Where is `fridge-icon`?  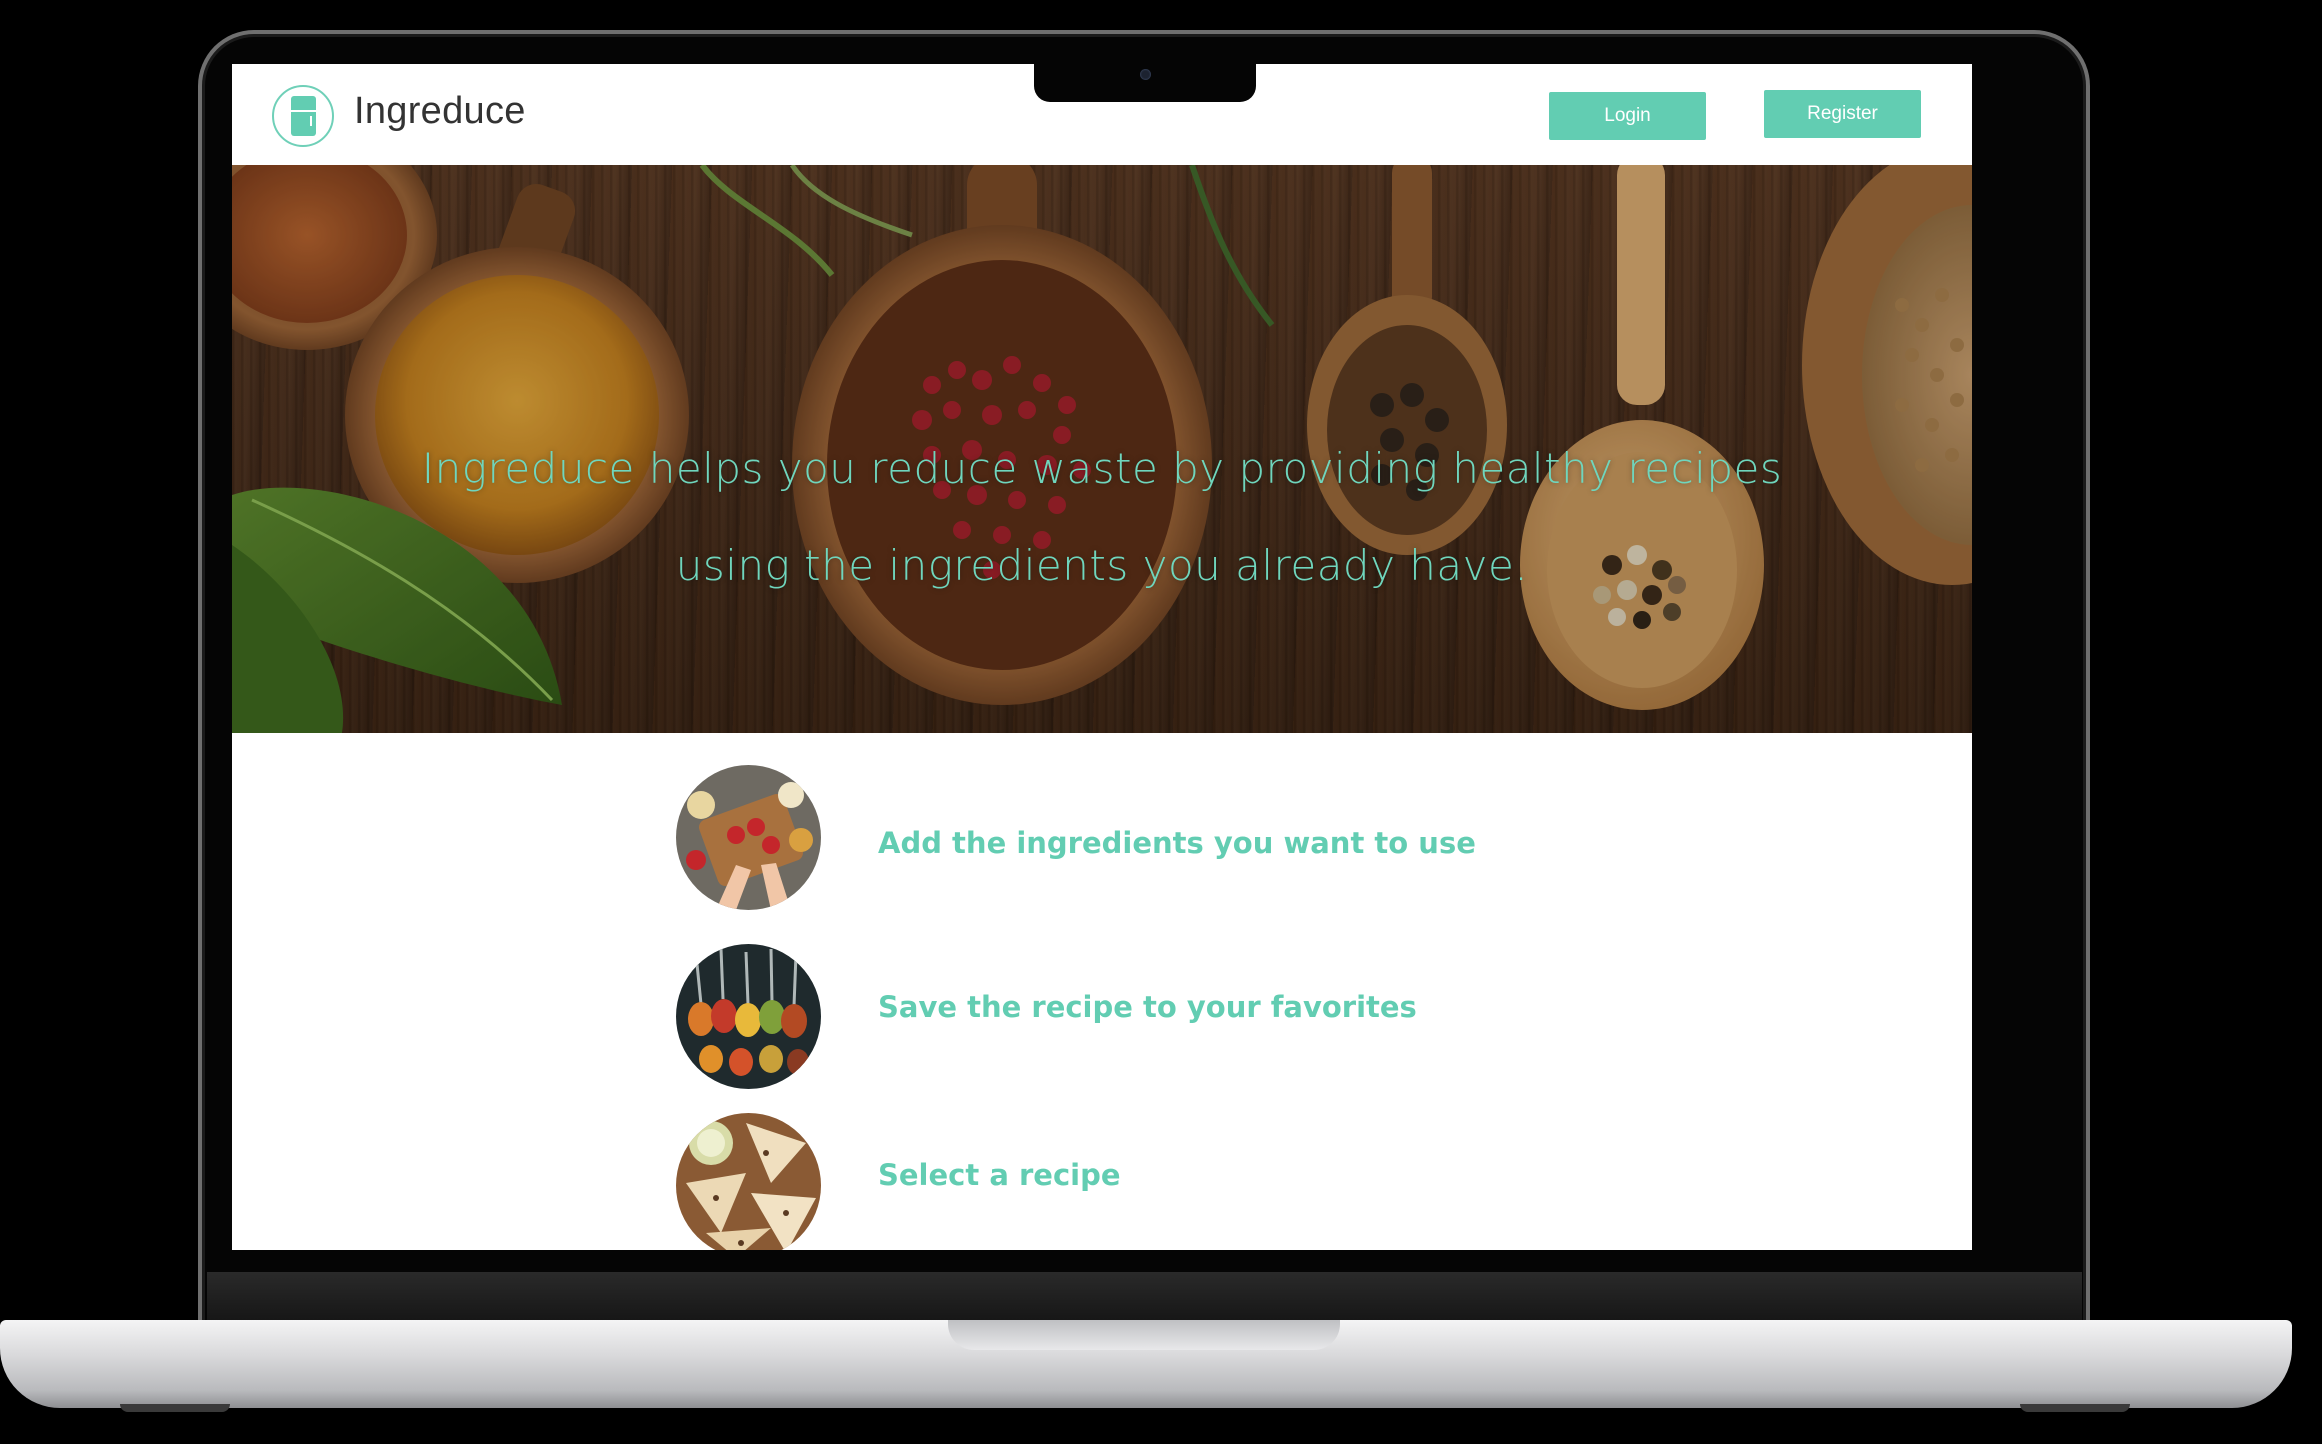
fridge-icon is located at coordinates (303, 116).